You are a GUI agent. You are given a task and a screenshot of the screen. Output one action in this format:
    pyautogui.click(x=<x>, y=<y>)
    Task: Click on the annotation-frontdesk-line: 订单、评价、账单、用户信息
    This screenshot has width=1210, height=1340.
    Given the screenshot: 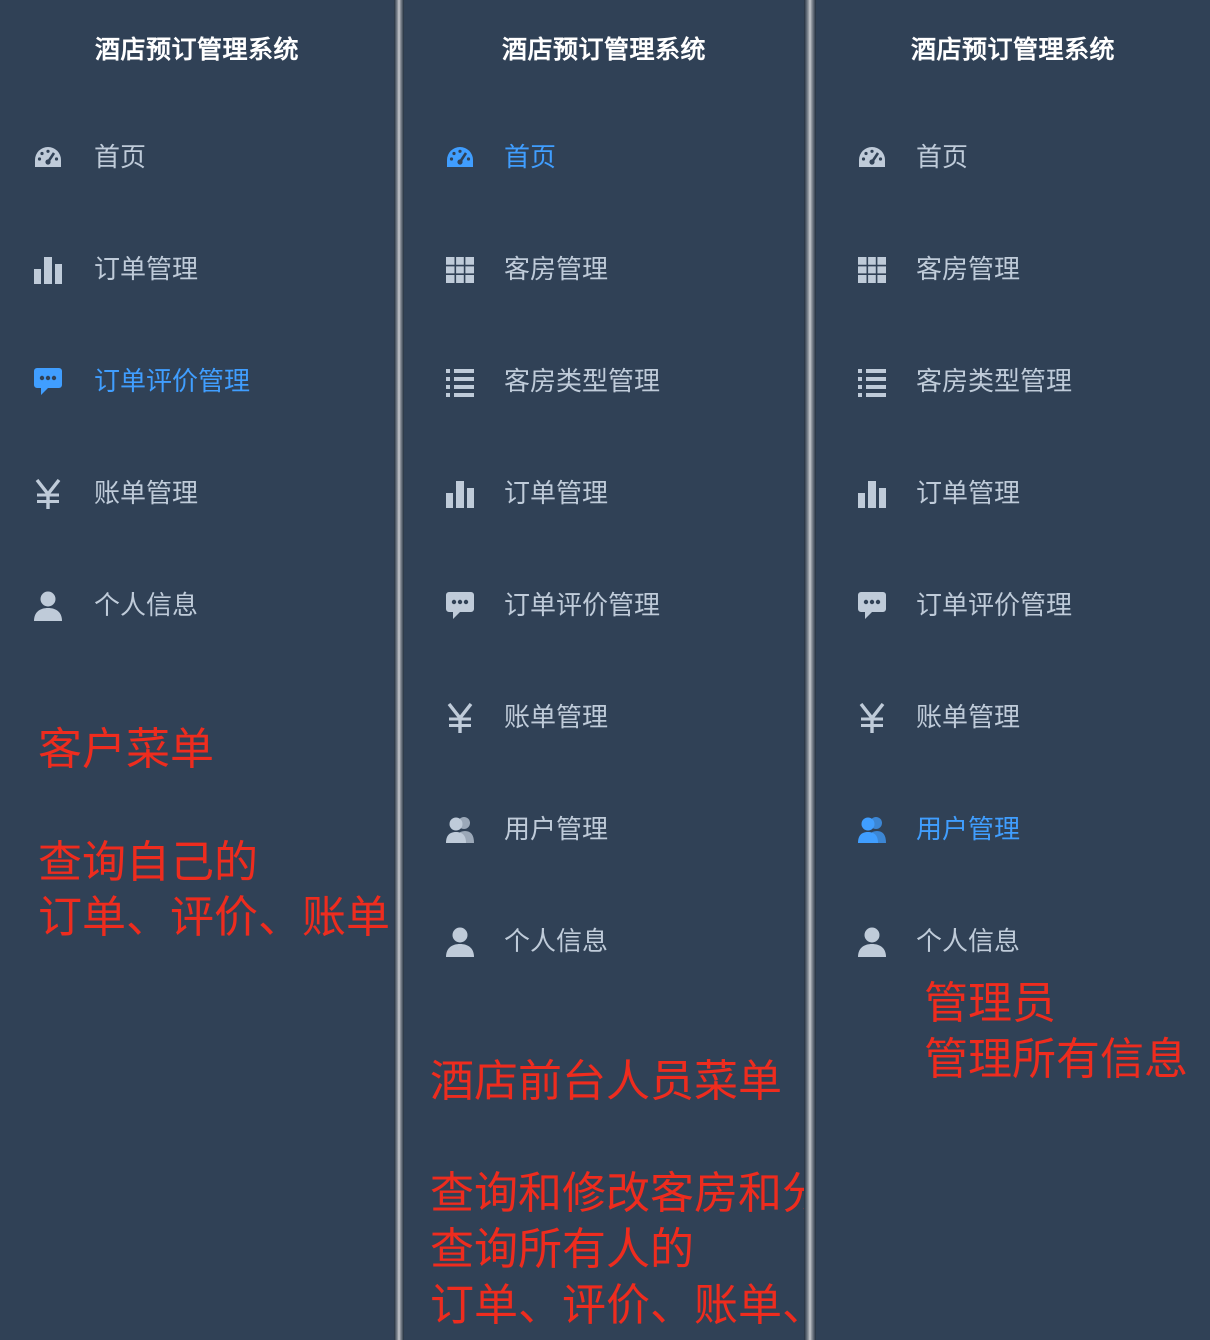 What is the action you would take?
    pyautogui.click(x=617, y=1305)
    